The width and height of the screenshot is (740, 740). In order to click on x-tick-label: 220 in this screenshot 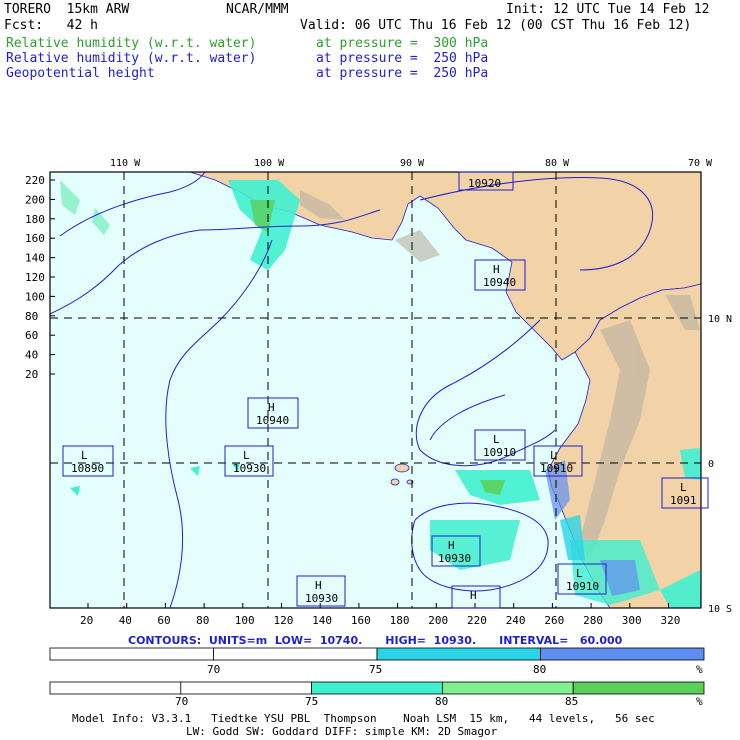, I will do `click(477, 620)`.